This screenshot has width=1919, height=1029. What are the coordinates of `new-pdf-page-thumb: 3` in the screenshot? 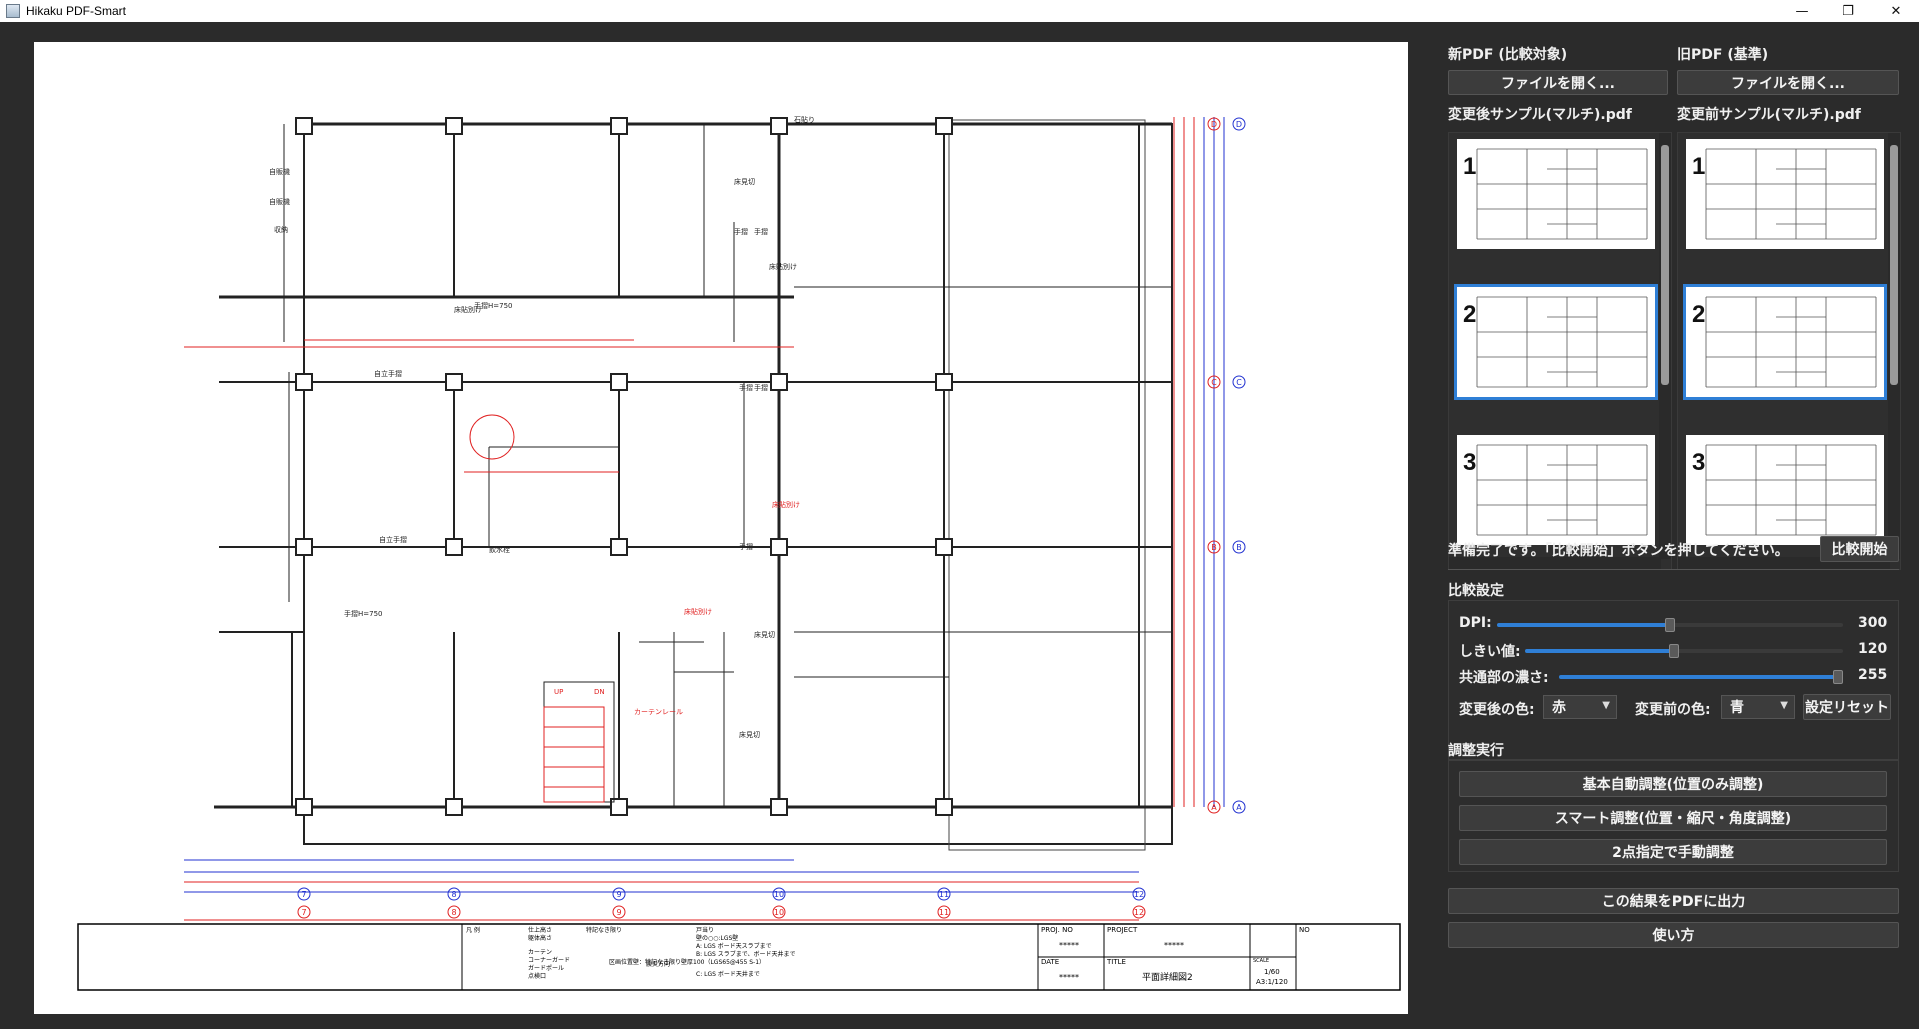 It's located at (1556, 490).